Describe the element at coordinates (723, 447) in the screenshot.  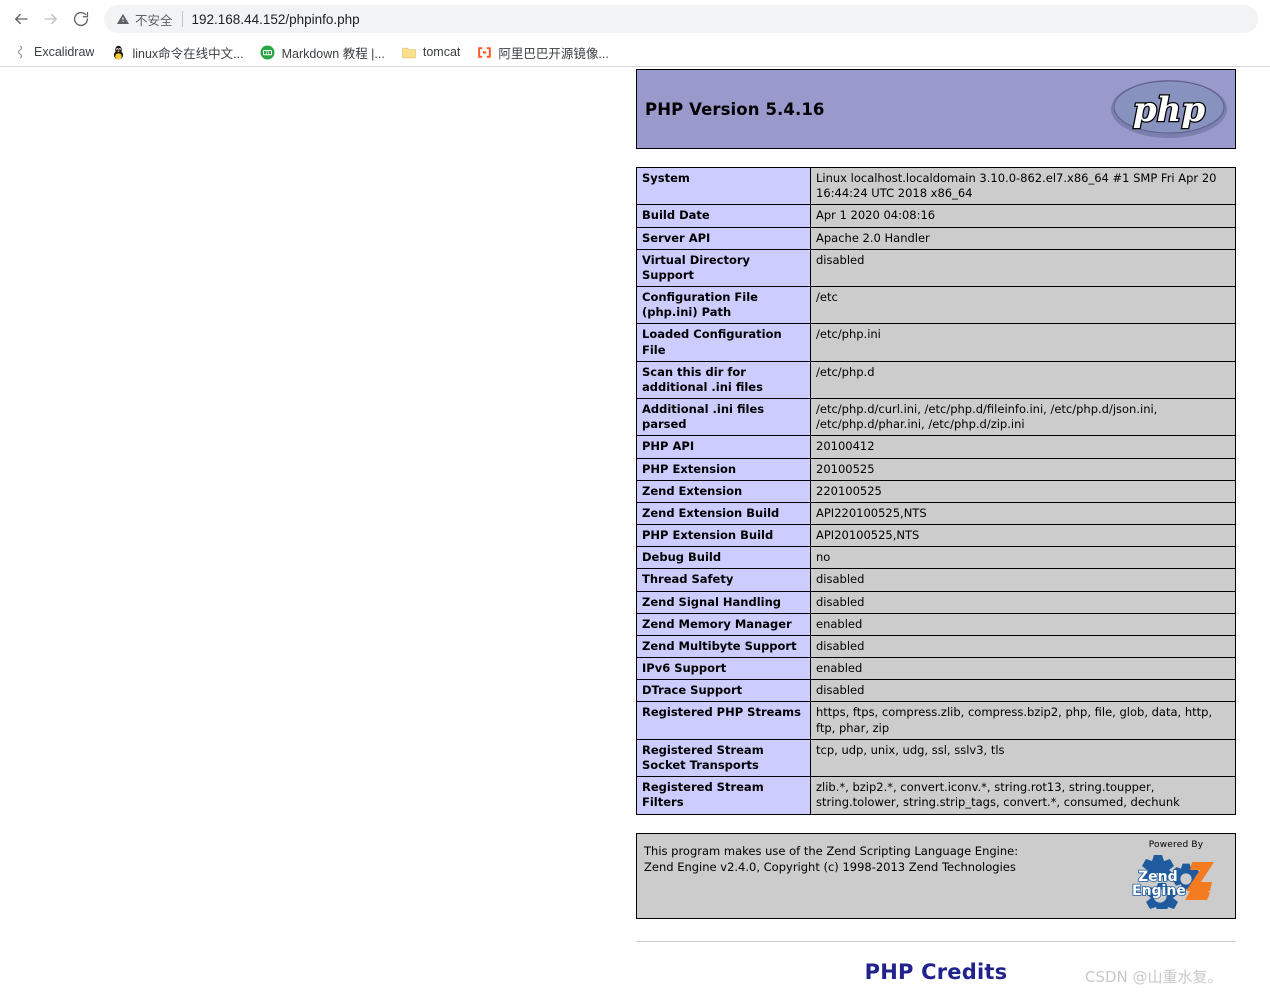
I see `row-label: PHP API` at that location.